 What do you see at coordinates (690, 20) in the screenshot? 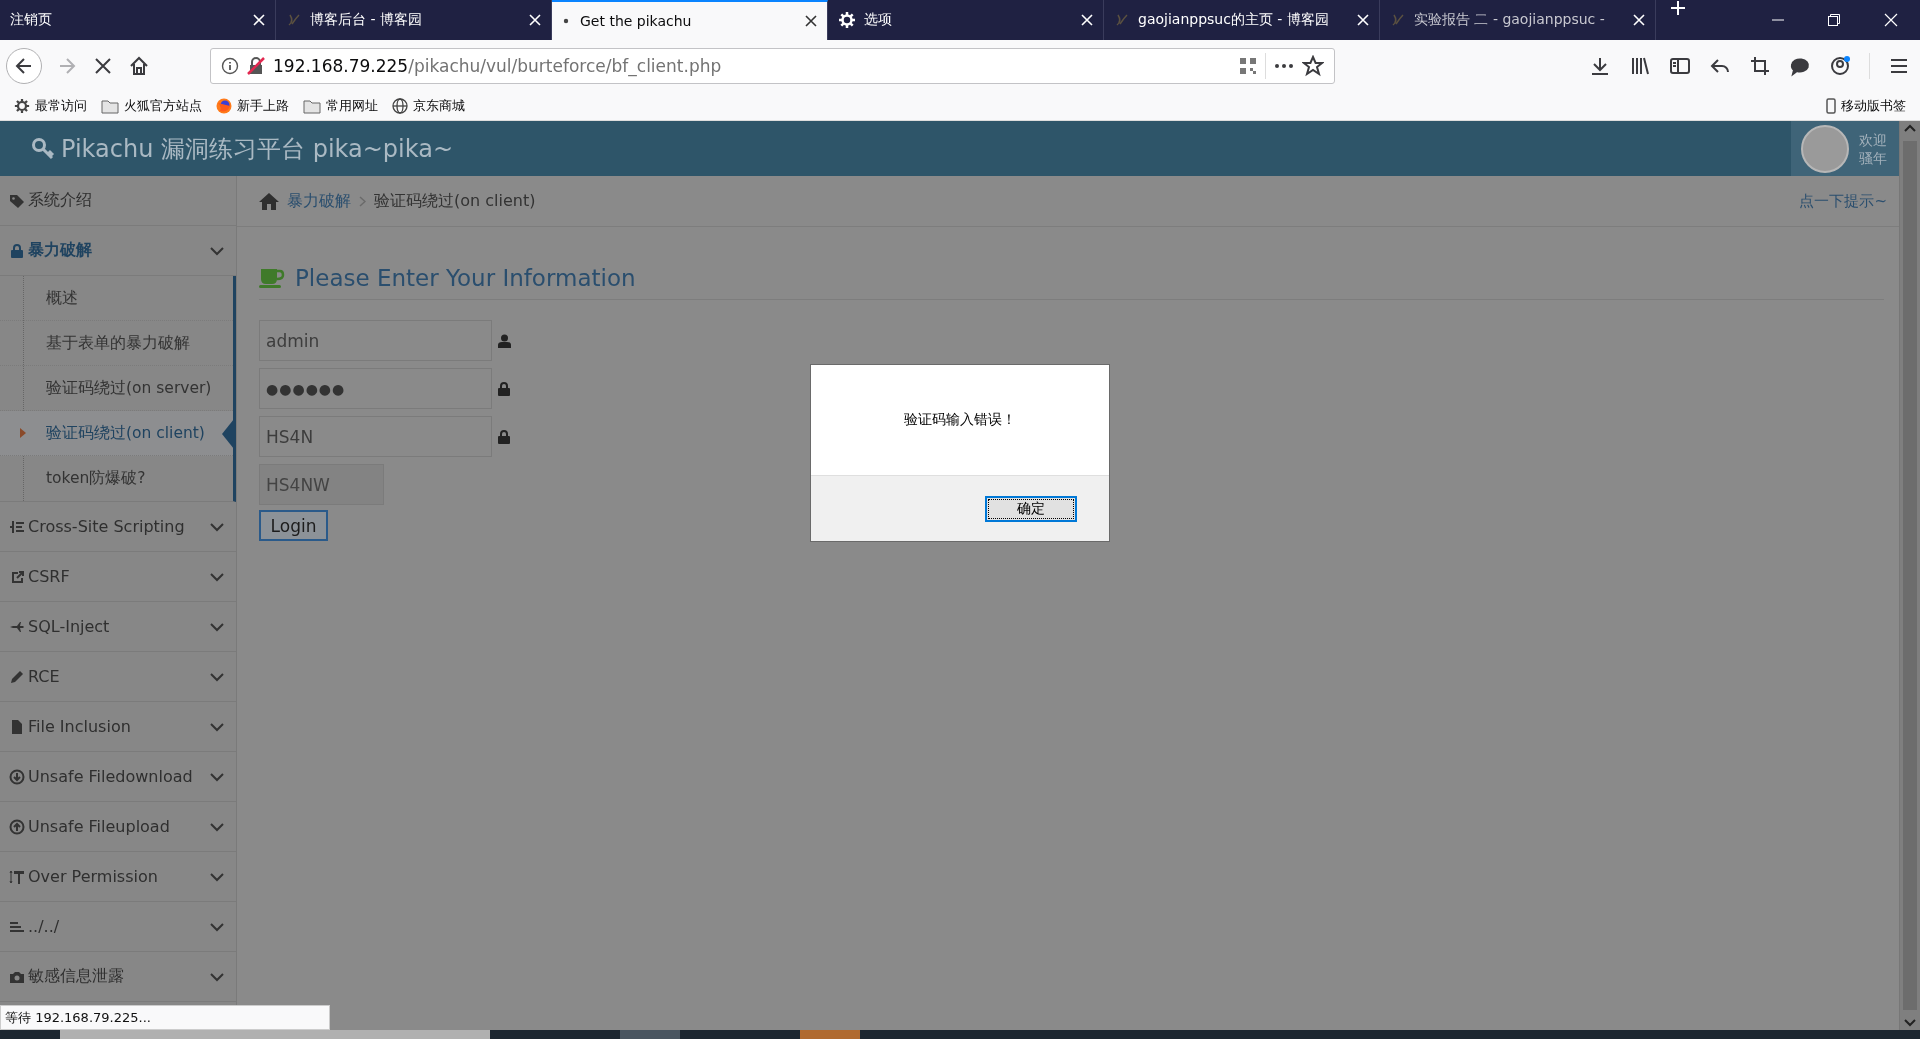
I see `browser-tab: Get the pikachu` at bounding box center [690, 20].